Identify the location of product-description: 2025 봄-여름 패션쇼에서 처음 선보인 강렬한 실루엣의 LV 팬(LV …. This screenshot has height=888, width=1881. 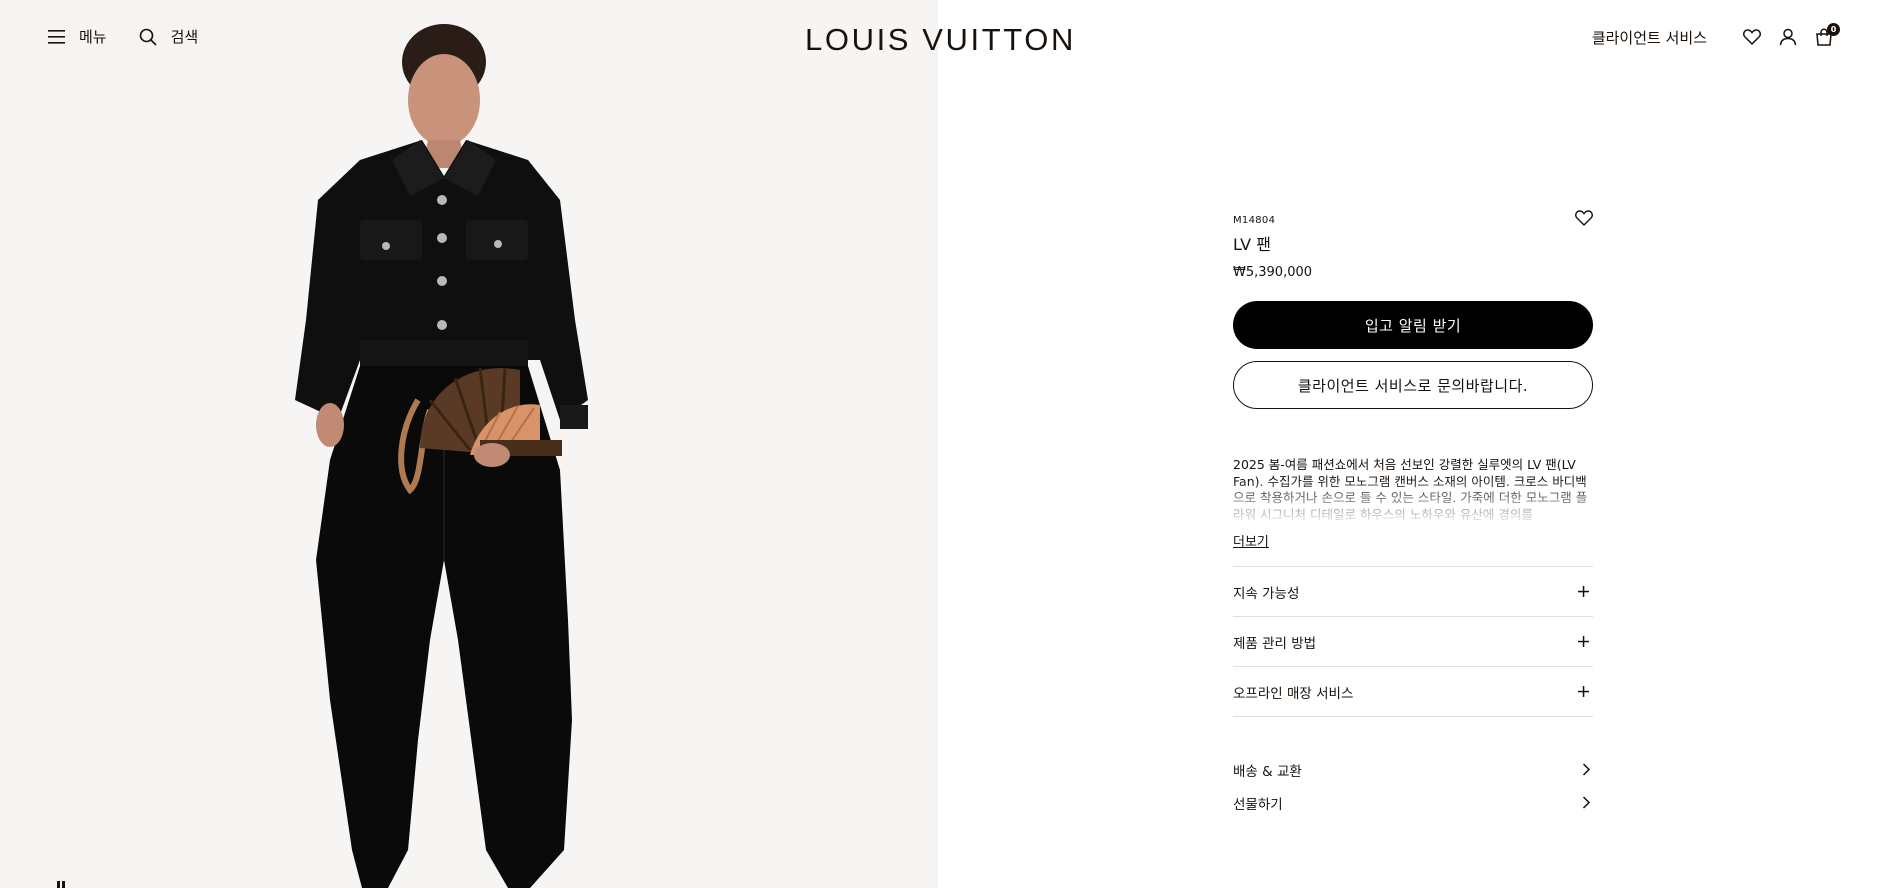
(1413, 490).